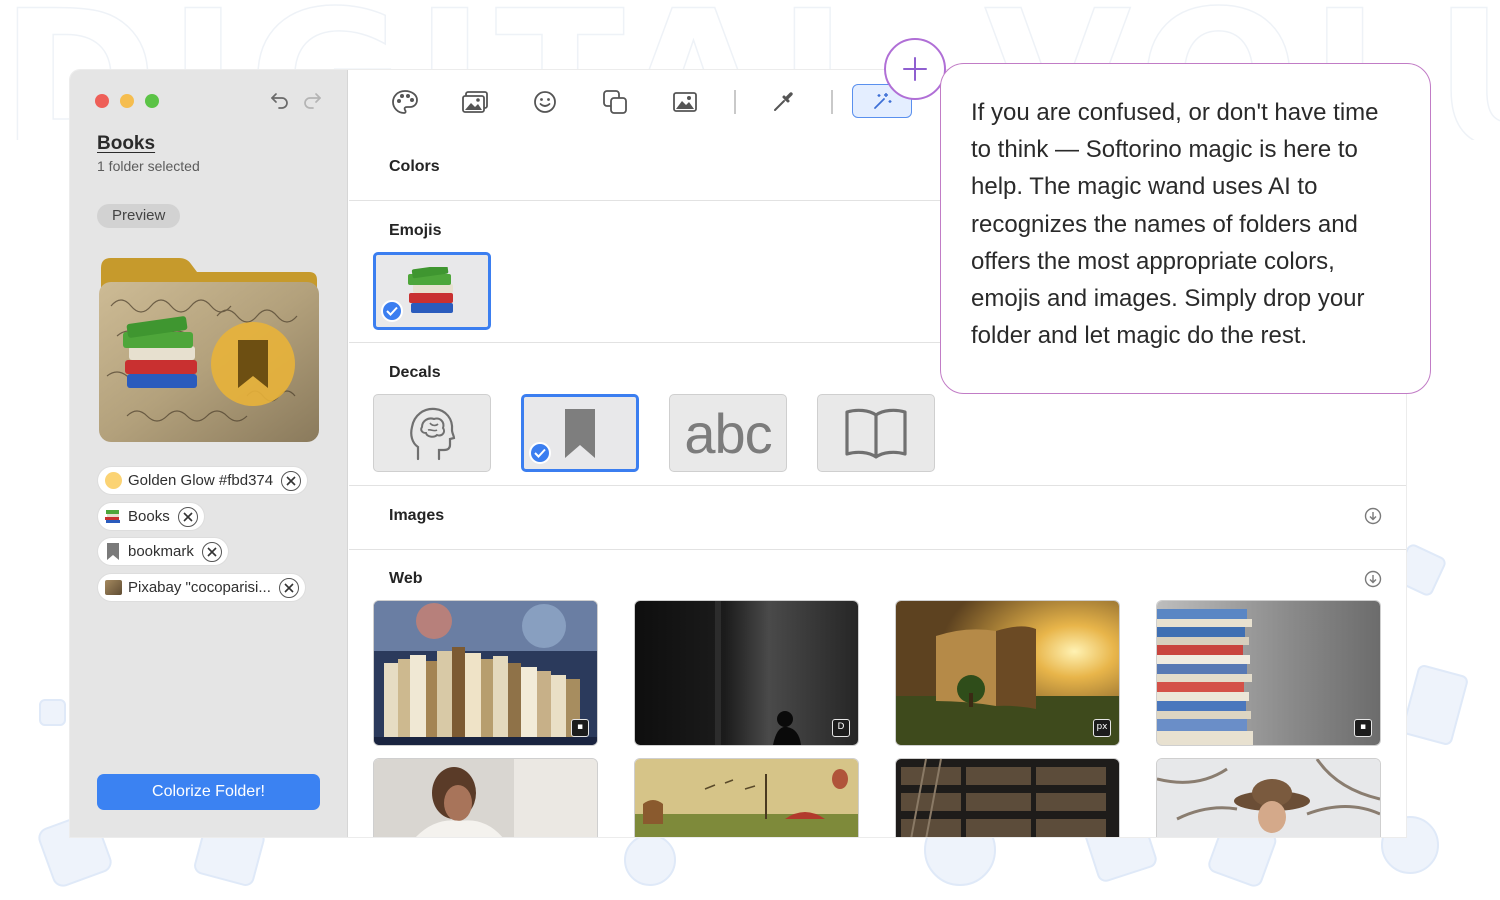  Describe the element at coordinates (783, 102) in the screenshot. I see `eyedropper-icon` at that location.